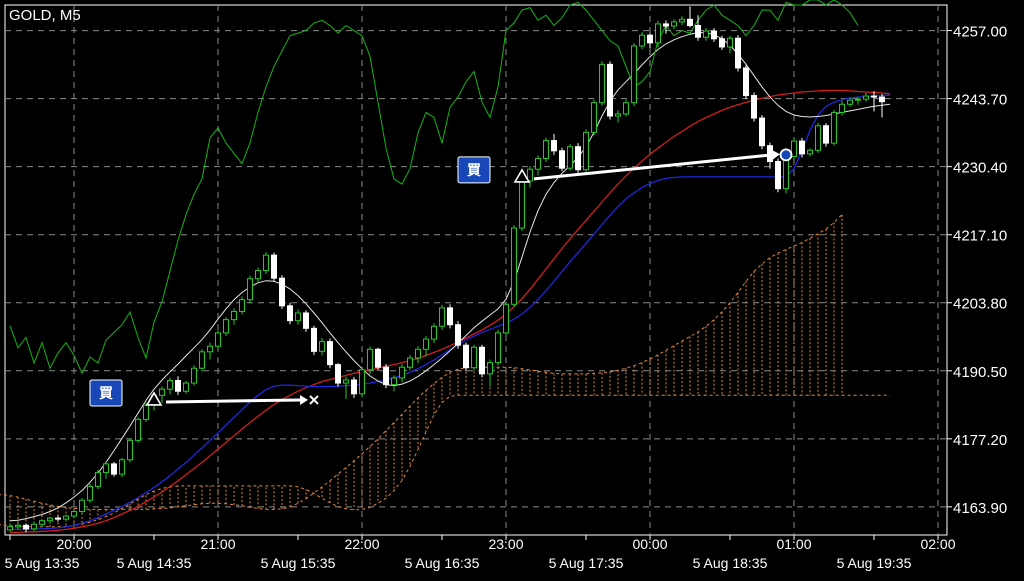 This screenshot has width=1024, height=581. I want to click on price-label: 4190.50, so click(980, 372).